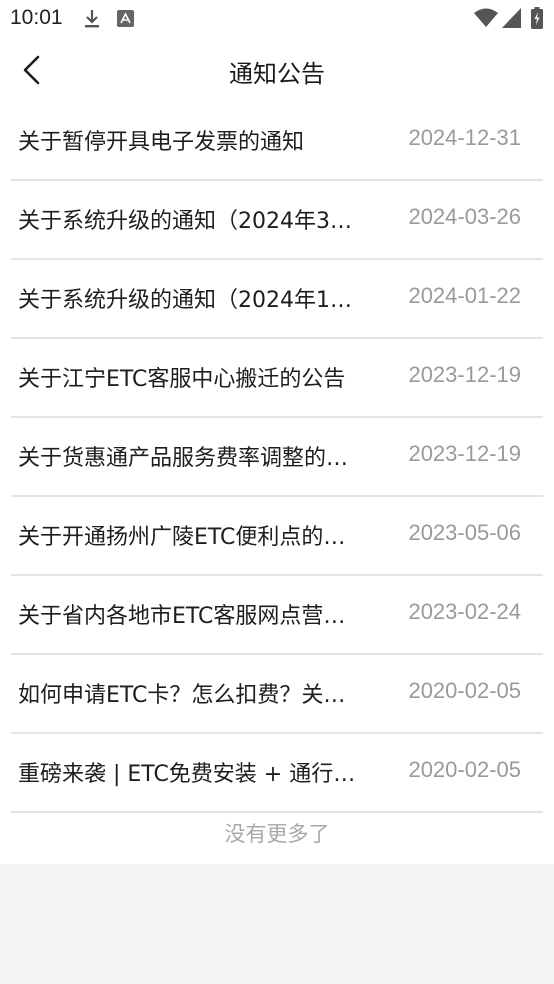  What do you see at coordinates (161, 142) in the screenshot?
I see `notice-title: 关于暂停开具电子发票的通知` at bounding box center [161, 142].